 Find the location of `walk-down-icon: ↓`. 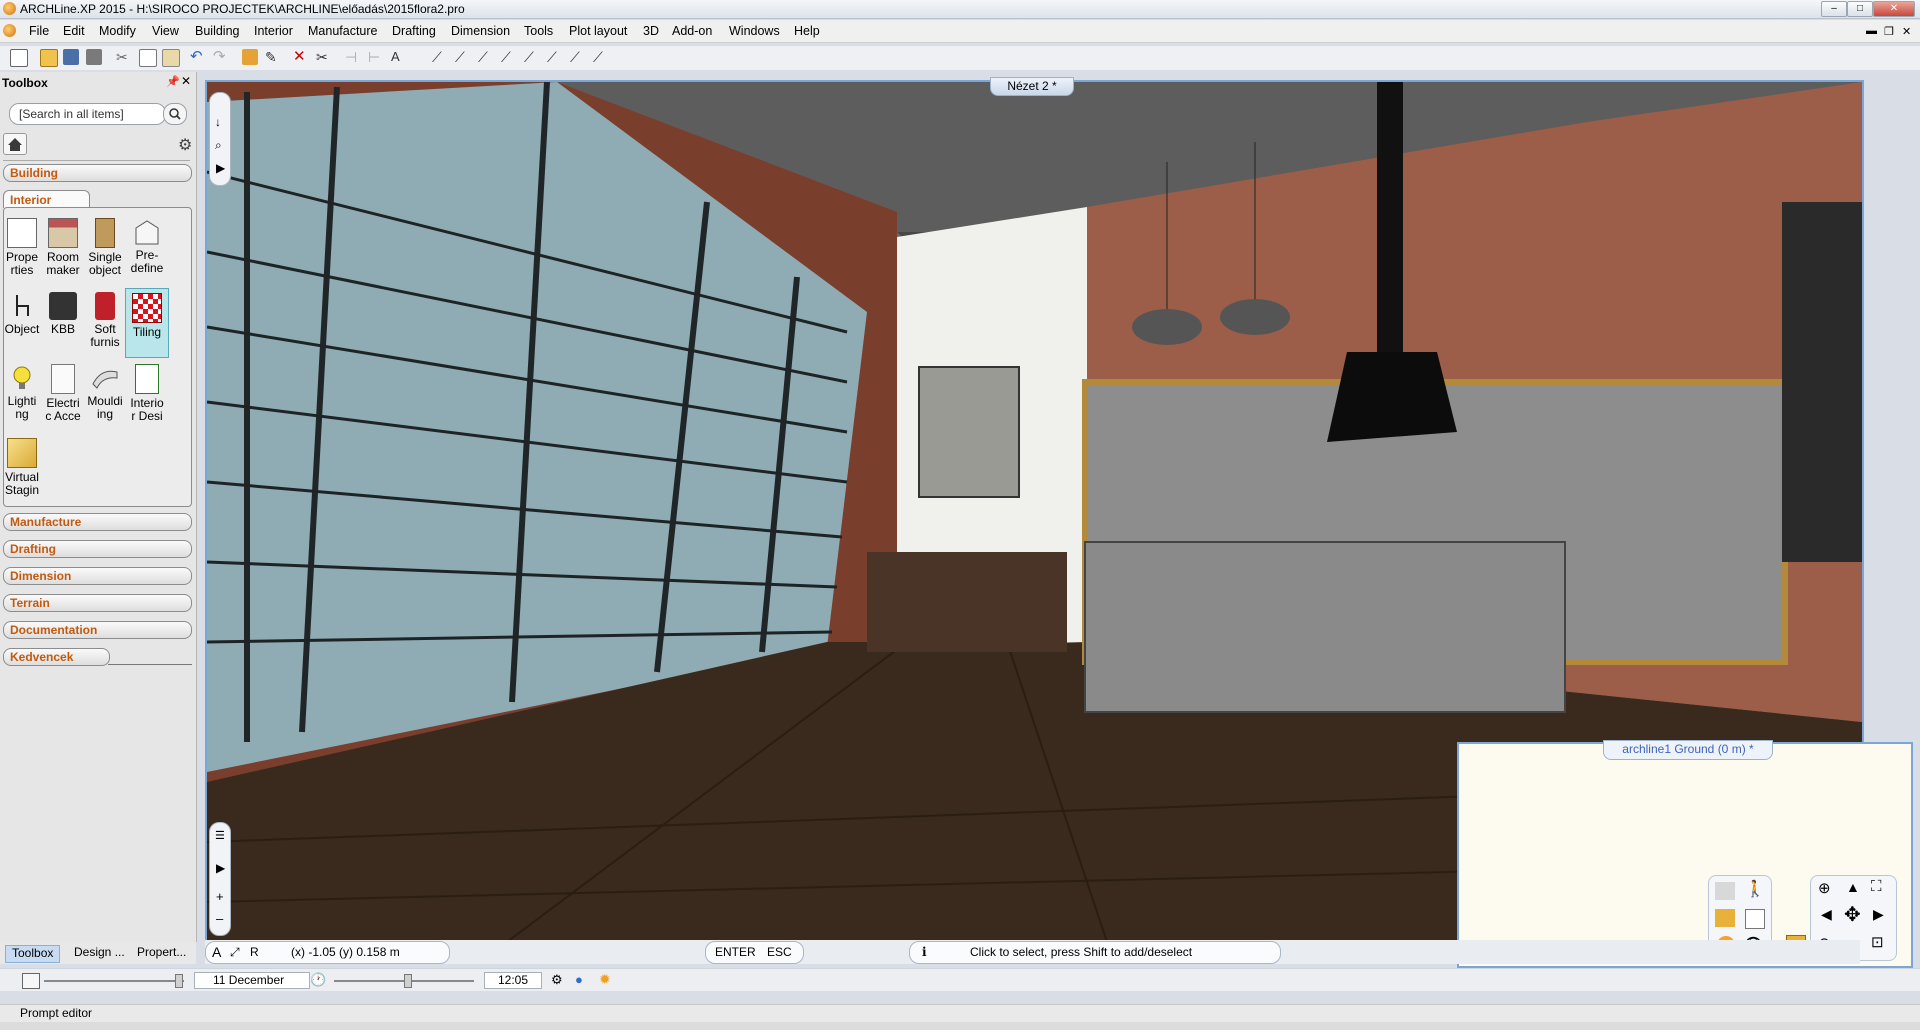

walk-down-icon: ↓ is located at coordinates (218, 122).